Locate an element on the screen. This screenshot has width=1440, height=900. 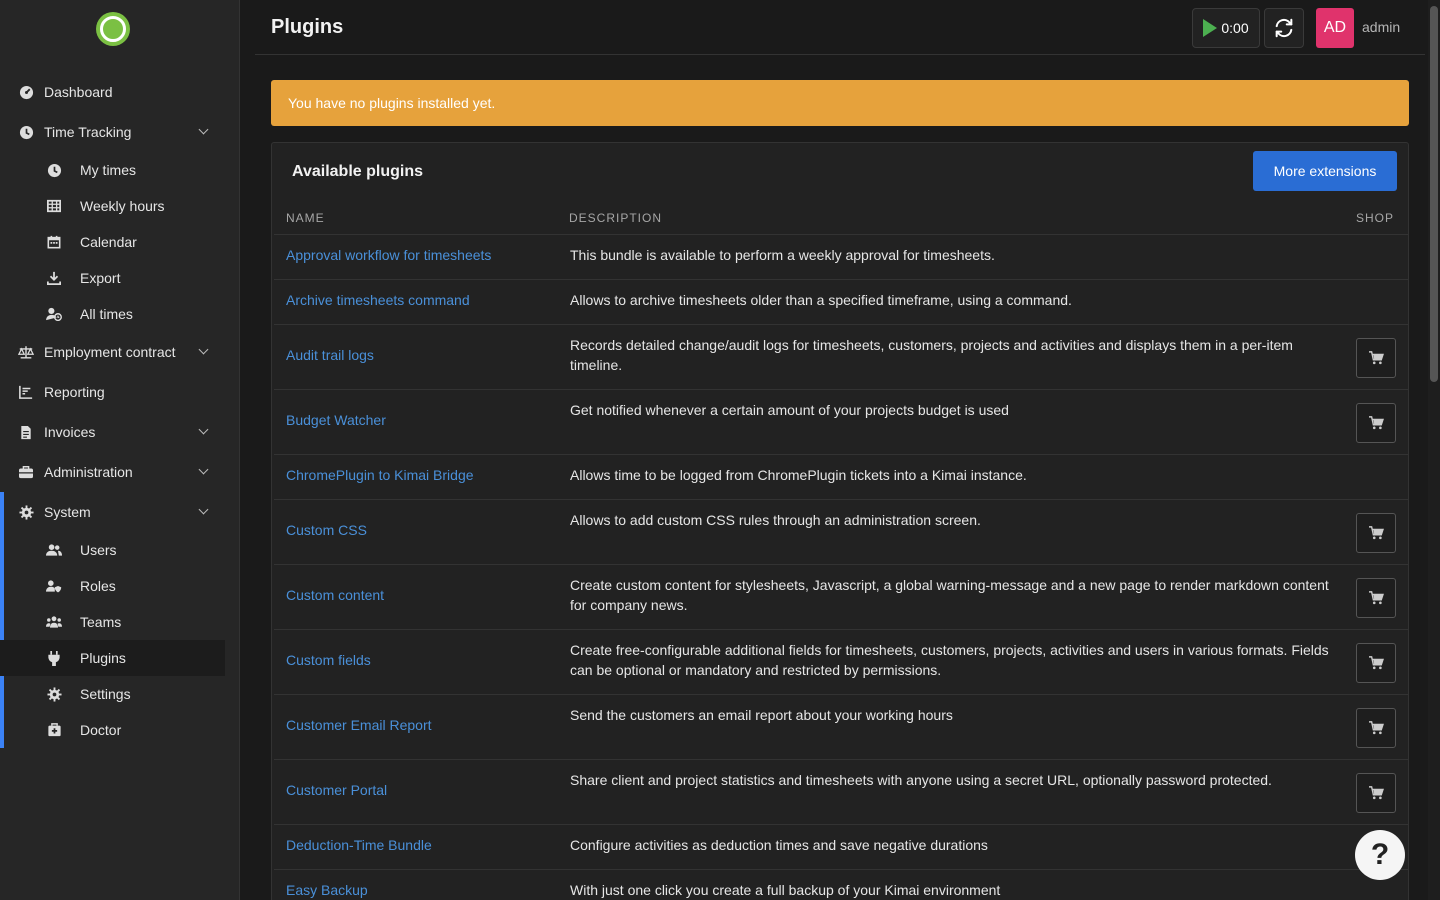
sync-button is located at coordinates (1284, 28).